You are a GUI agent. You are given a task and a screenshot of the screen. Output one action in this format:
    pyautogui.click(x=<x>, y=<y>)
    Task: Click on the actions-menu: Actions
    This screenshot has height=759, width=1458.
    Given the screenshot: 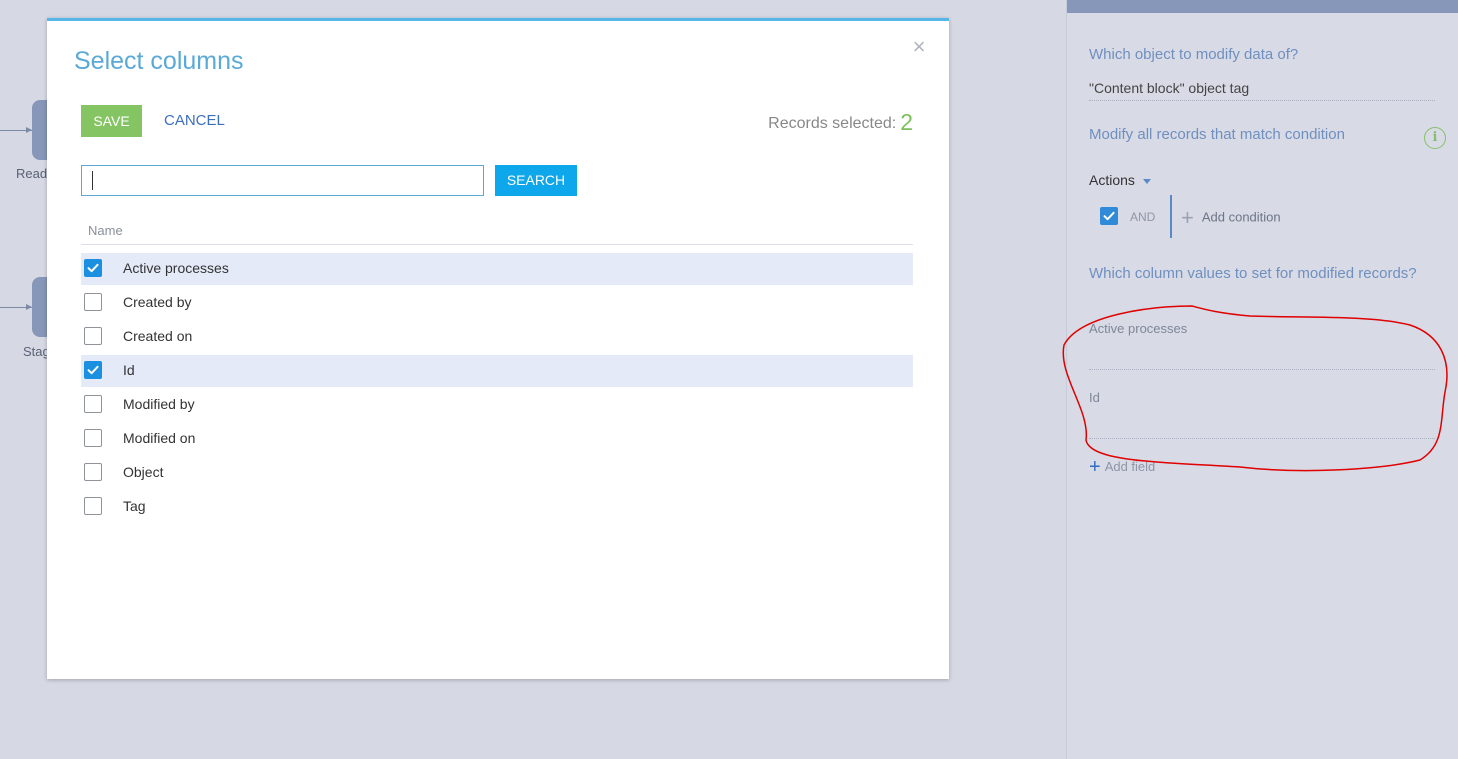 What is the action you would take?
    pyautogui.click(x=1120, y=180)
    